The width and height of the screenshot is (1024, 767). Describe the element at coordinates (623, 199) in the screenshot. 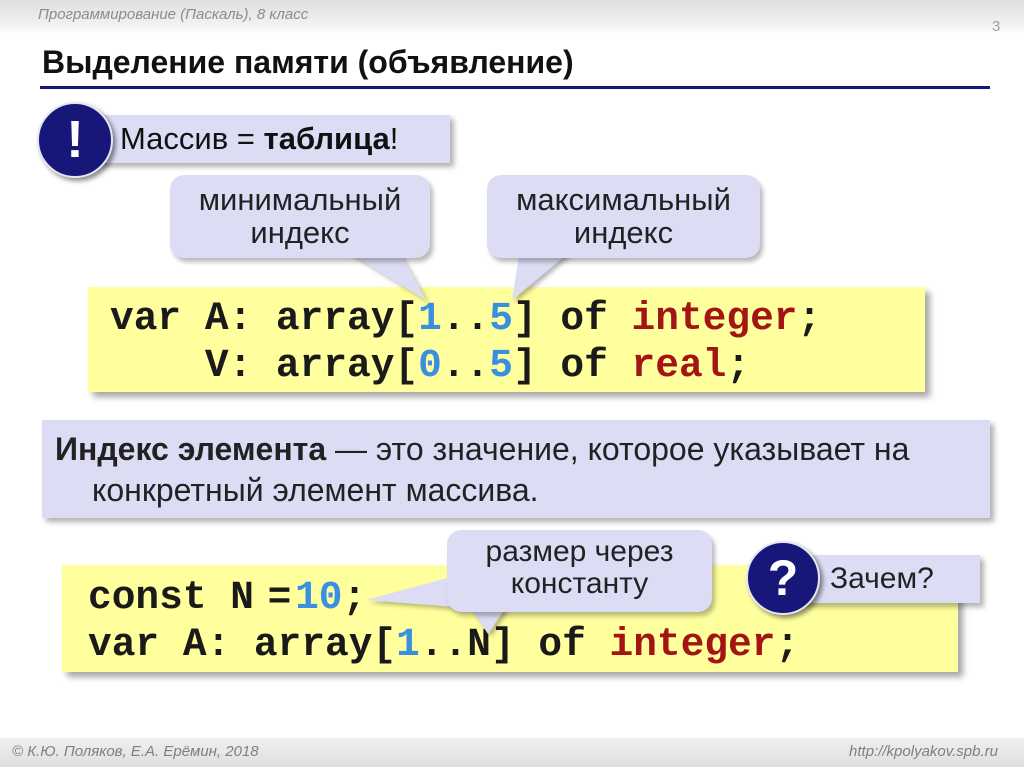

I see `callout-line: максимальный` at that location.